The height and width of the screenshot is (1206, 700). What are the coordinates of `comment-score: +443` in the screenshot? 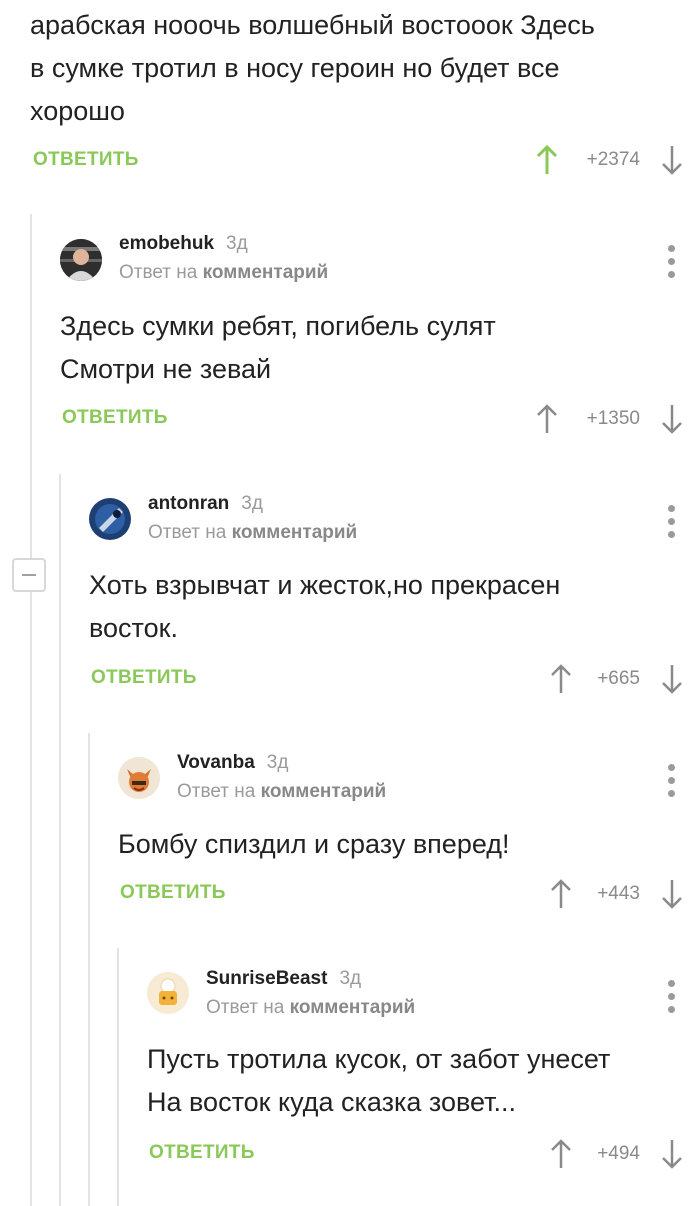 It's located at (618, 893).